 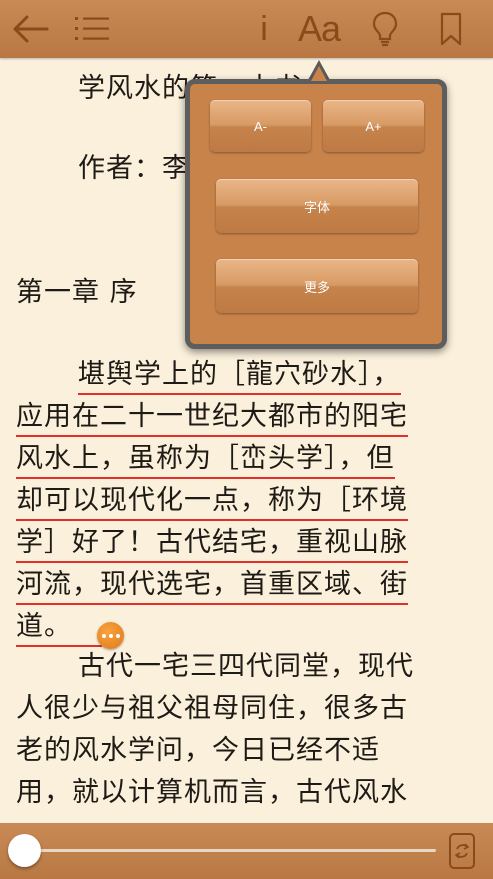 What do you see at coordinates (212, 499) in the screenshot?
I see `highlighted-text-line: 却可以现代化一点，称为［环境` at bounding box center [212, 499].